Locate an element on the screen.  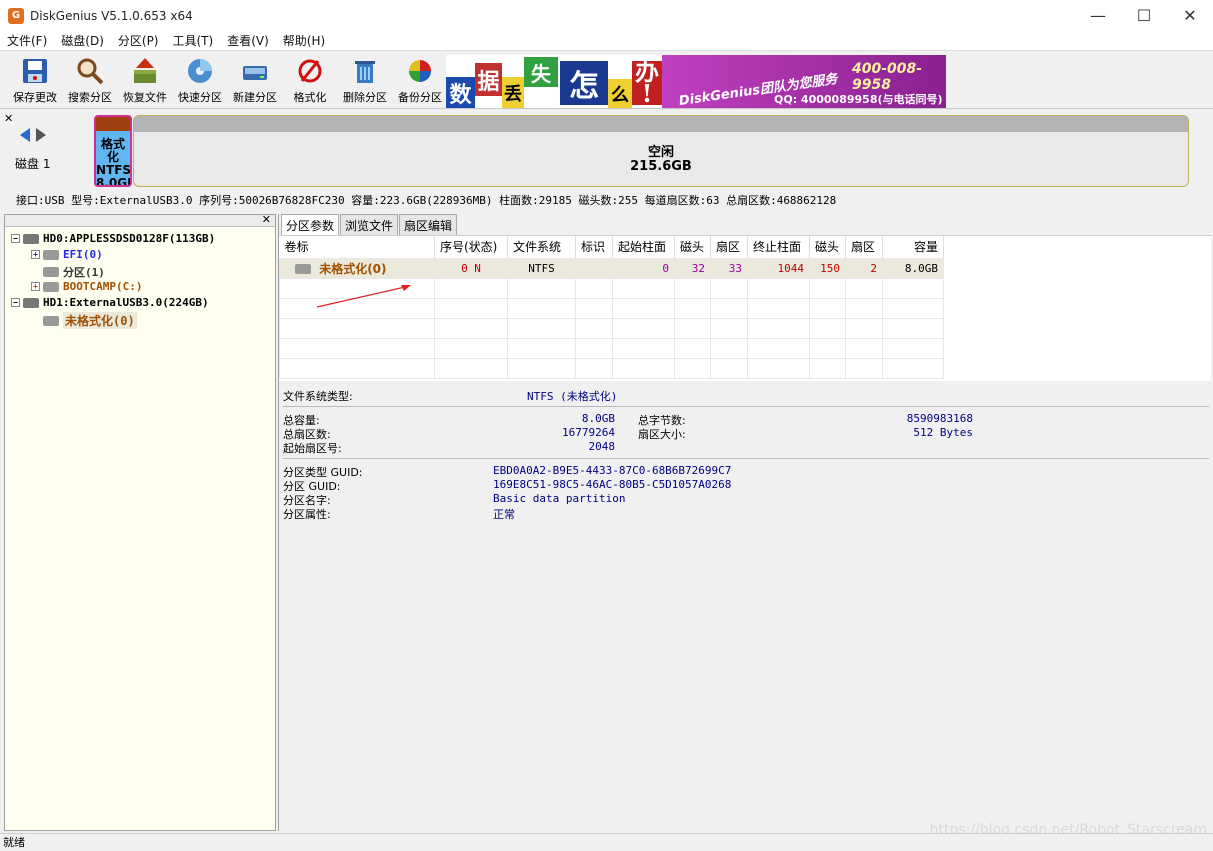
col-index-status: 序号(状态) is located at coordinates (471, 247).